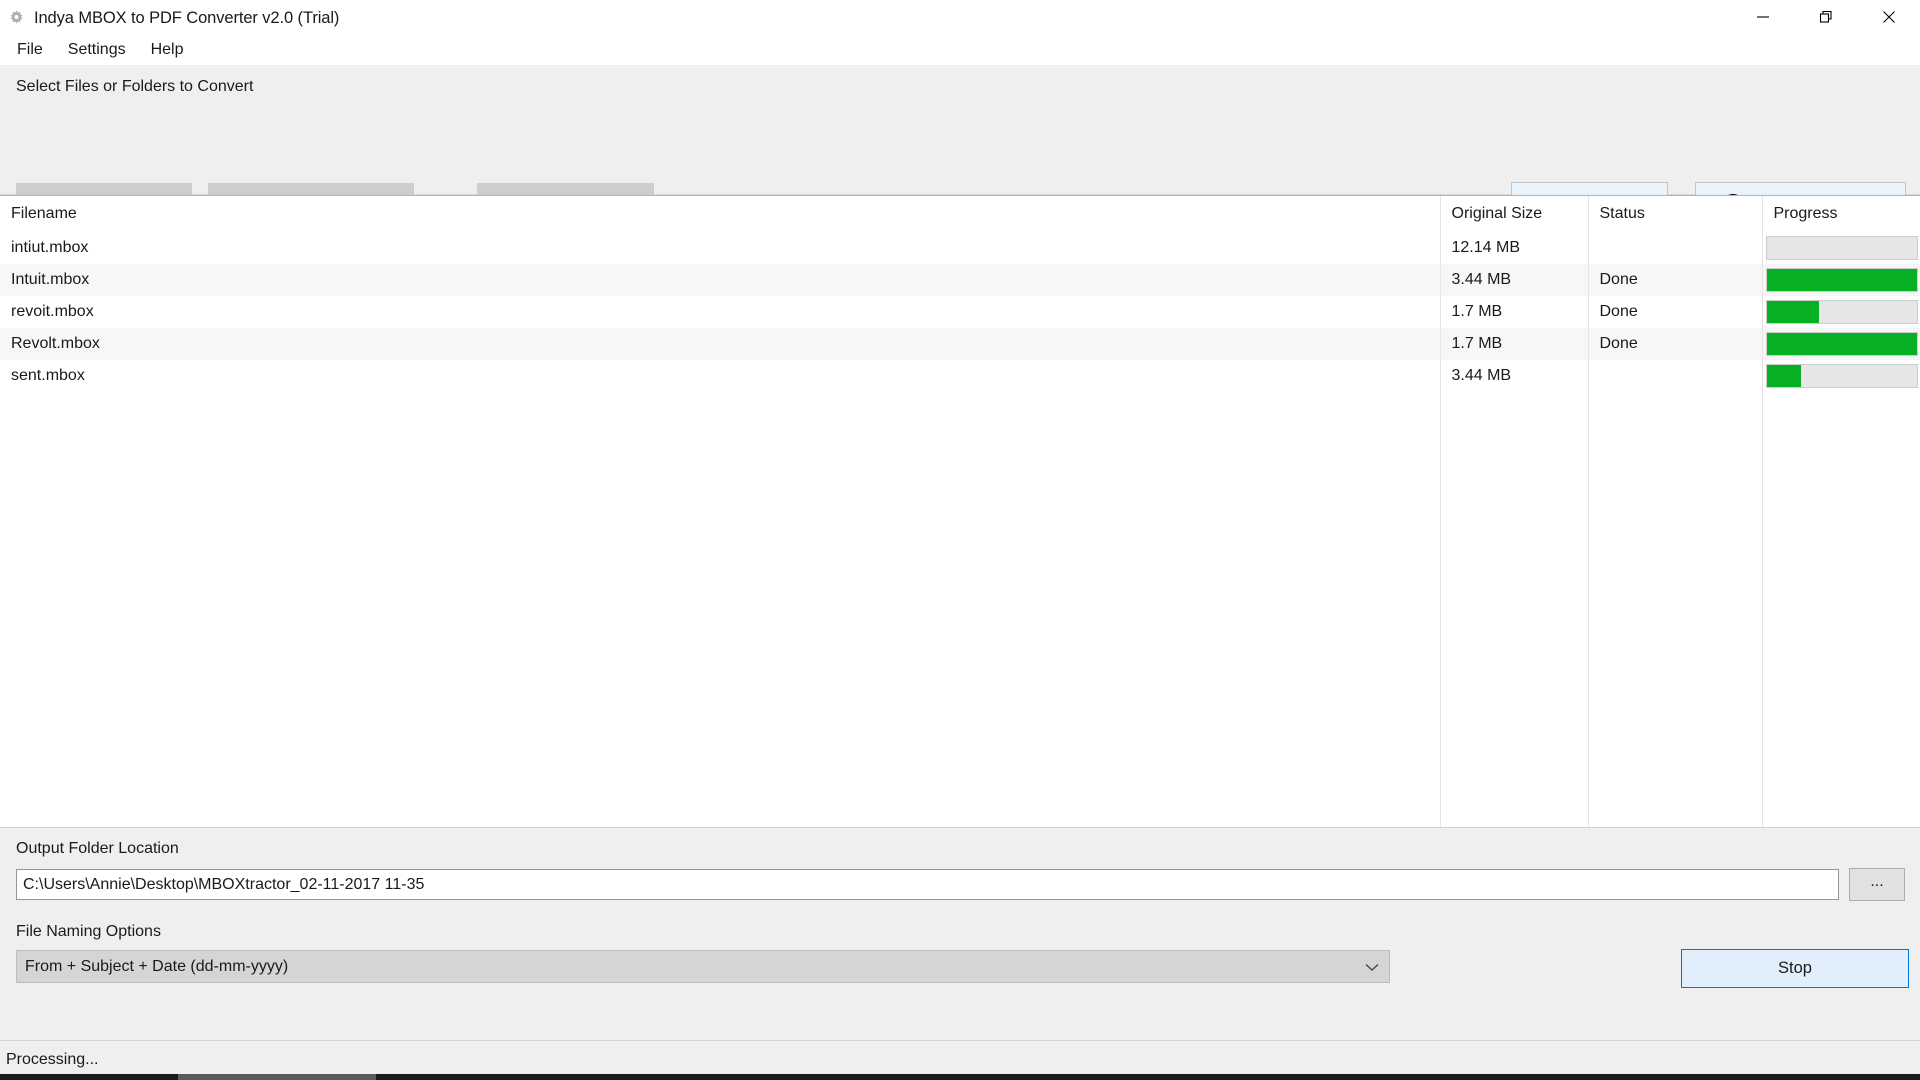 Image resolution: width=1920 pixels, height=1080 pixels. What do you see at coordinates (1795, 968) in the screenshot?
I see `stop-button: Stop` at bounding box center [1795, 968].